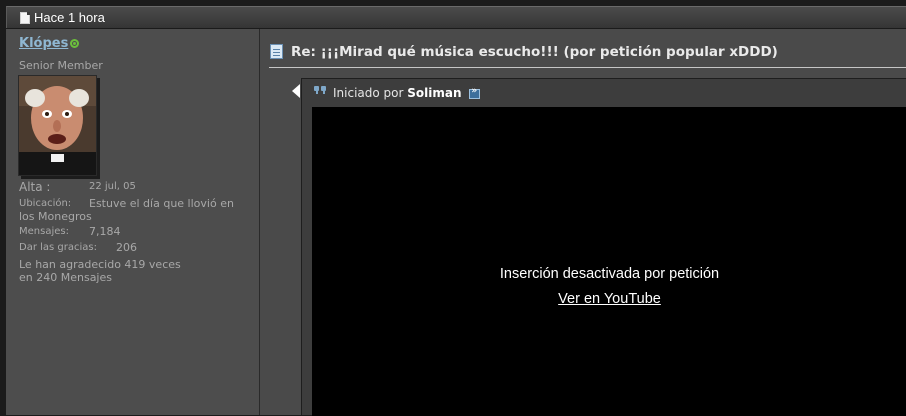  I want to click on title-divider, so click(587, 67).